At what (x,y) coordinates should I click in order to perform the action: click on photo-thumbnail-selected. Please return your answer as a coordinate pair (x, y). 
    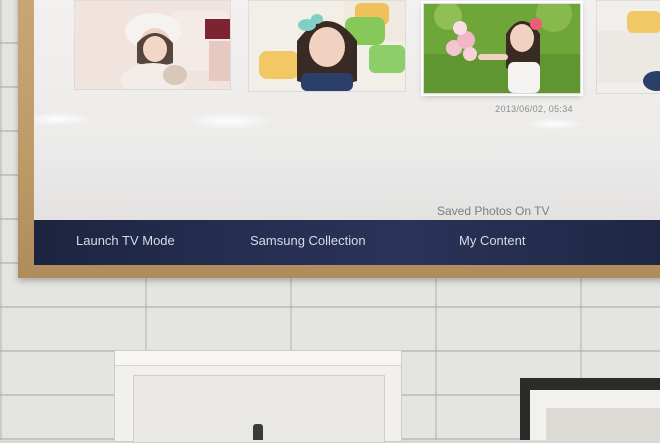
    Looking at the image, I should click on (502, 48).